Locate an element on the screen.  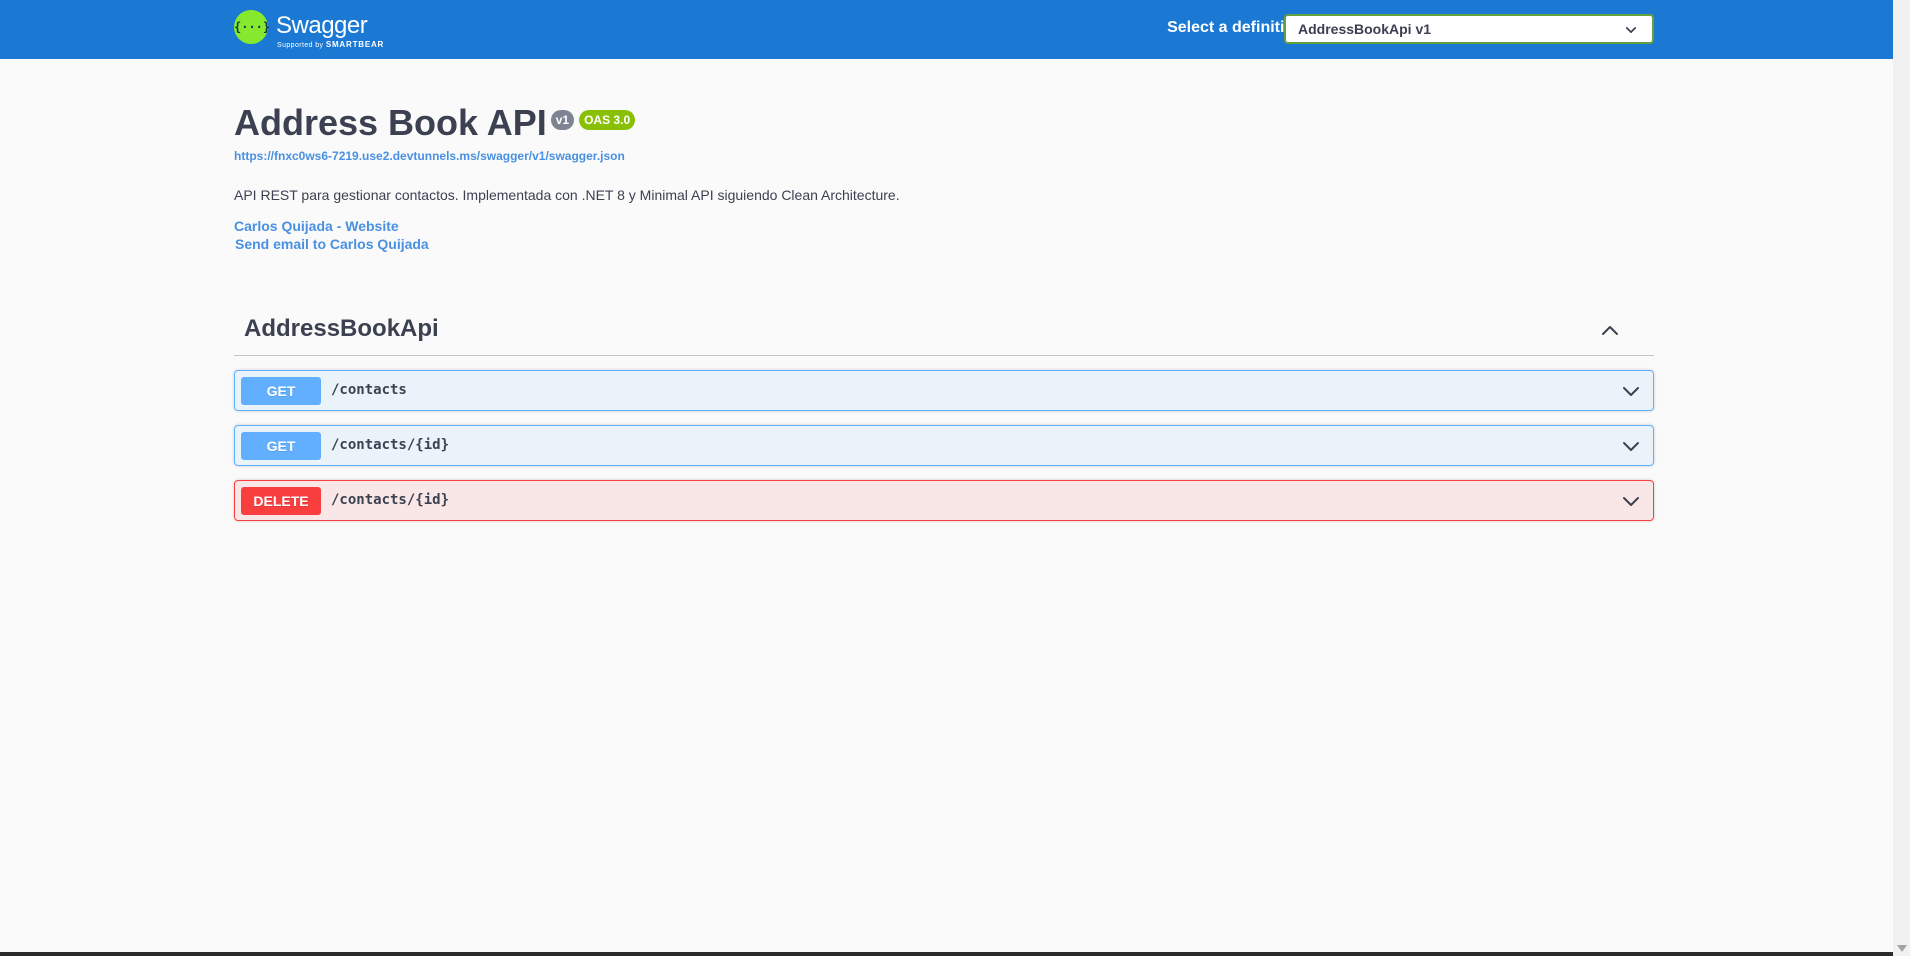
method-badge: DELETE is located at coordinates (281, 501).